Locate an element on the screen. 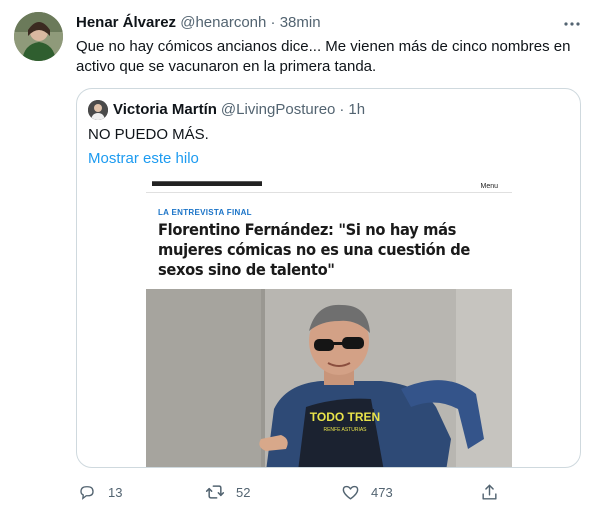 This screenshot has height=514, width=590. heart-icon is located at coordinates (350, 492).